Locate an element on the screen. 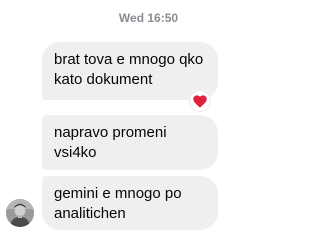  heart-icon is located at coordinates (200, 101).